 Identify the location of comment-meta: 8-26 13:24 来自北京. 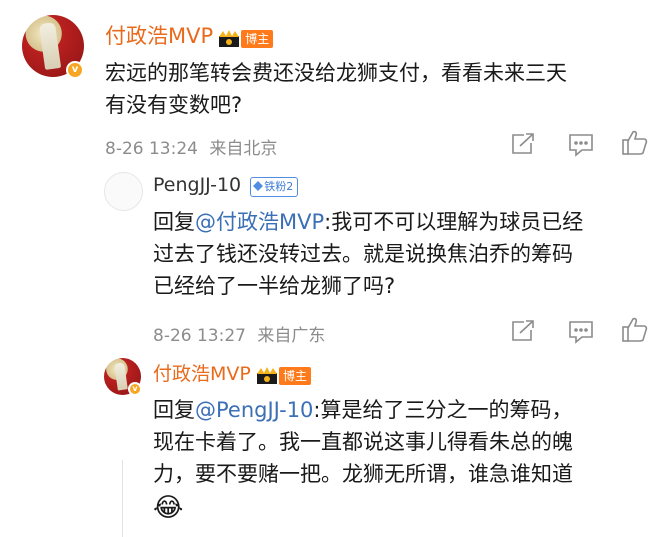
(191, 146).